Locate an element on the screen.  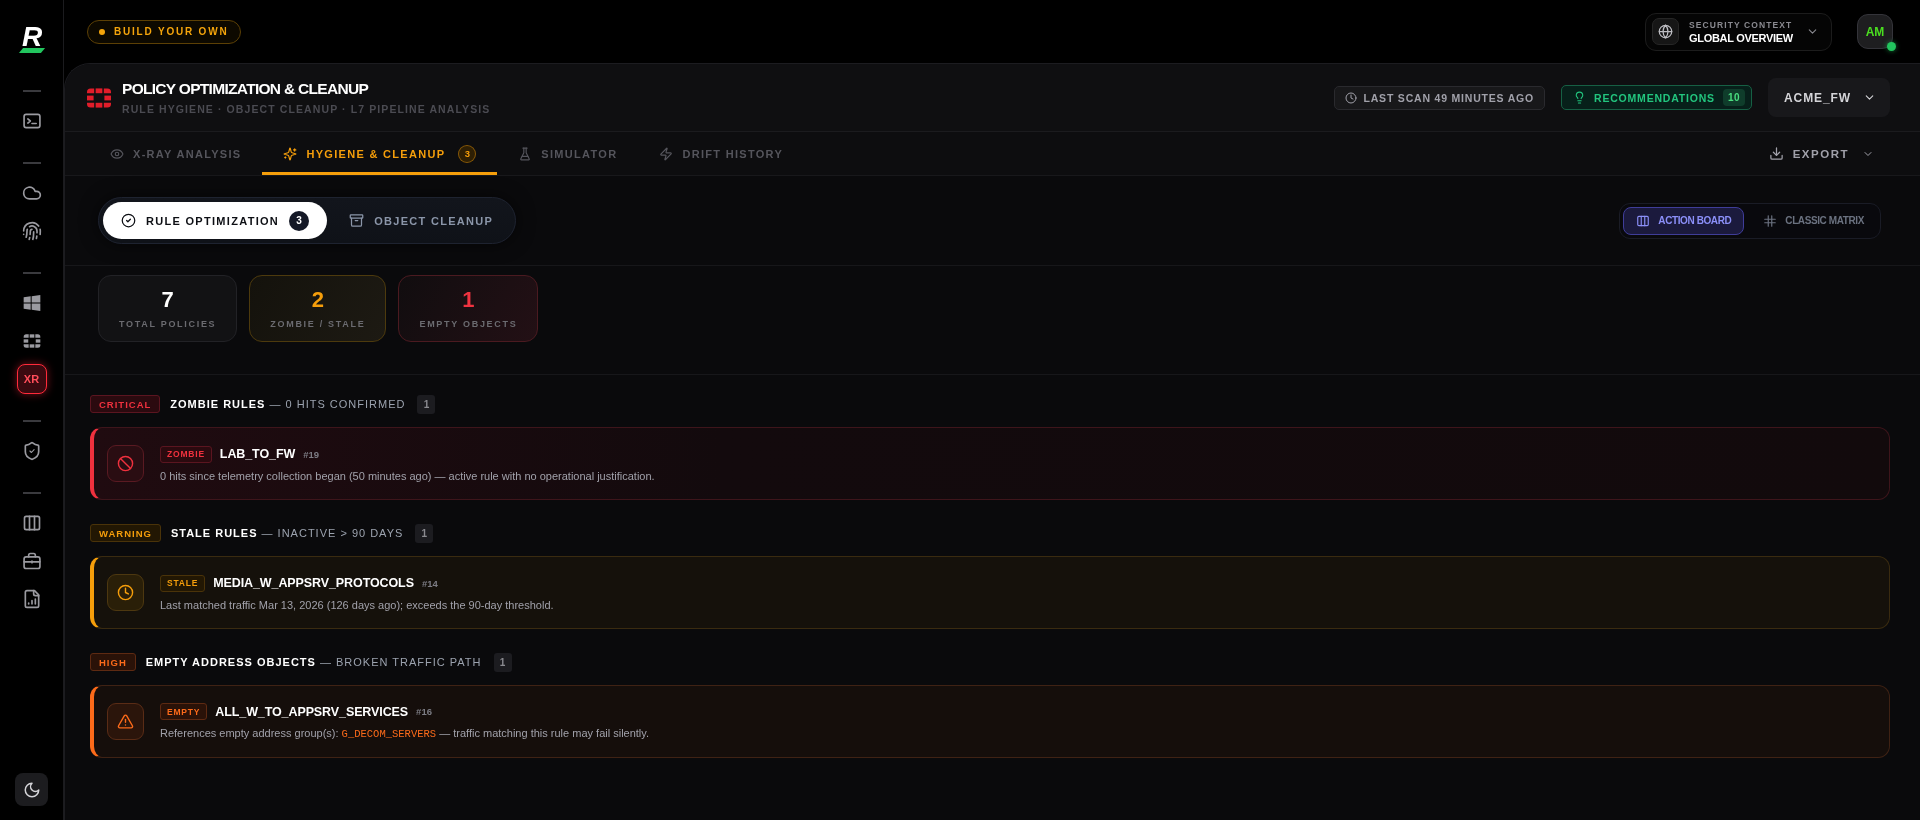
four-panes-icon is located at coordinates (31, 303).